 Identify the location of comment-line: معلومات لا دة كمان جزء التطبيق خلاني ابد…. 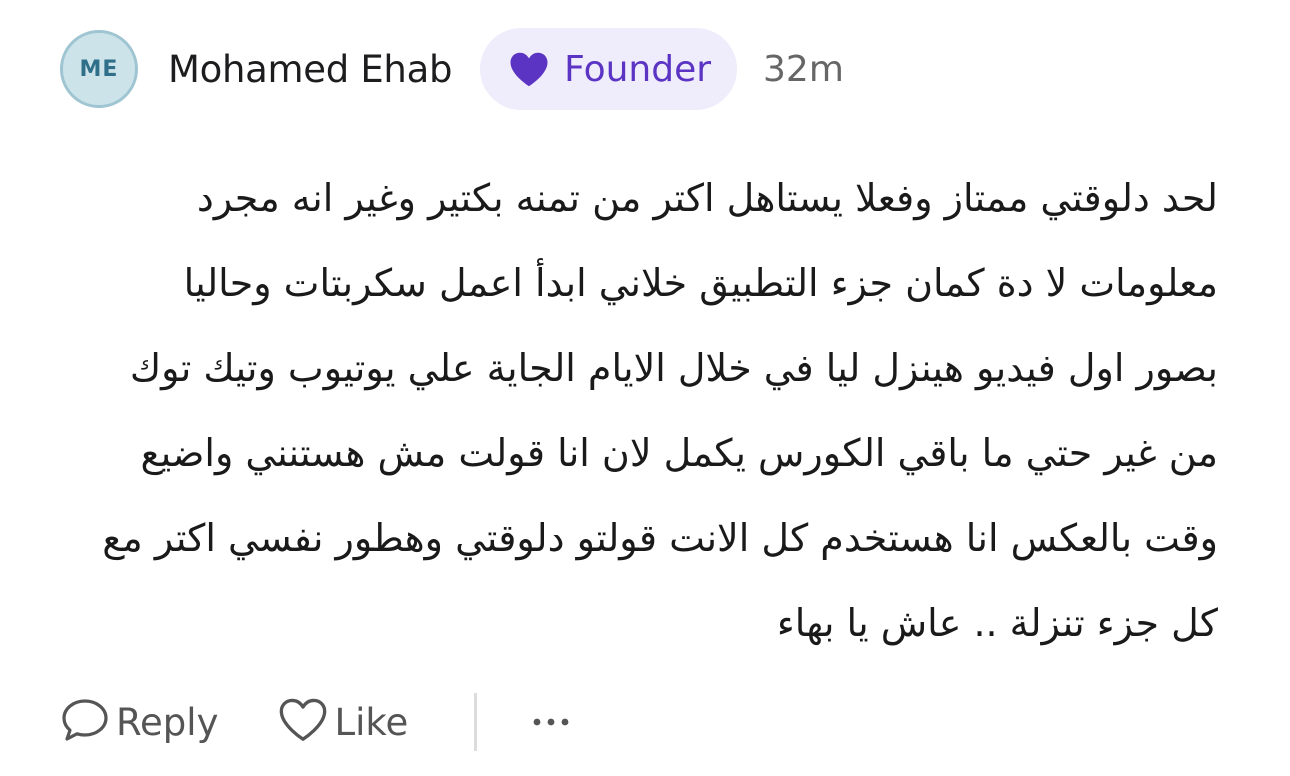
(700, 283).